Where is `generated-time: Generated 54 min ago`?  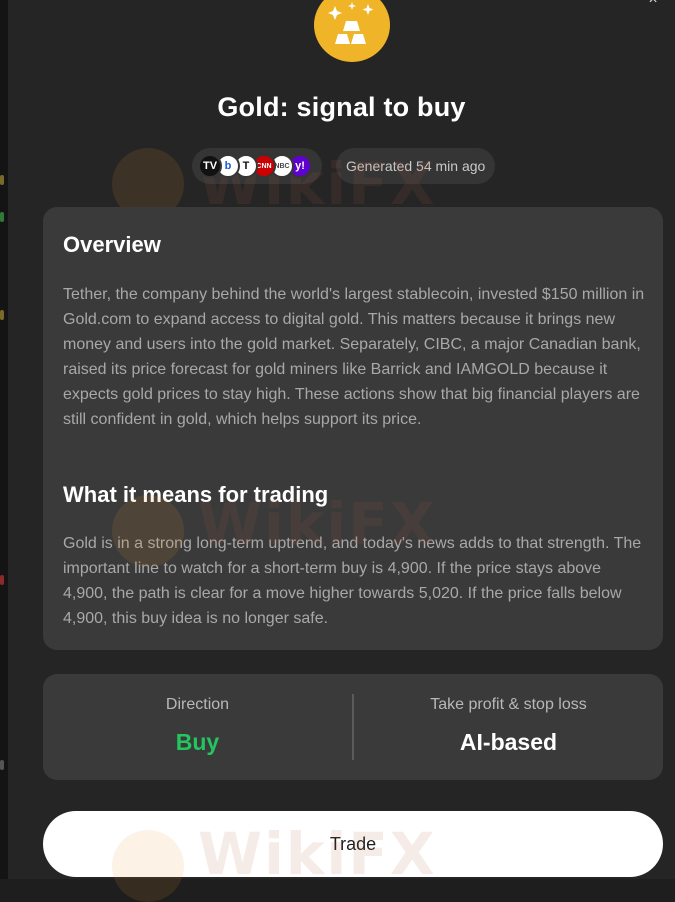
generated-time: Generated 54 min ago is located at coordinates (416, 166).